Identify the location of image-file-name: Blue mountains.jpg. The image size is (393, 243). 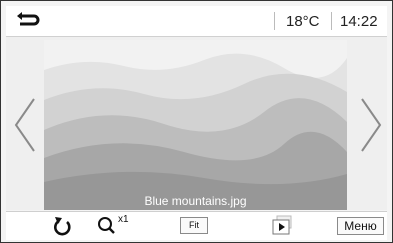
(195, 201).